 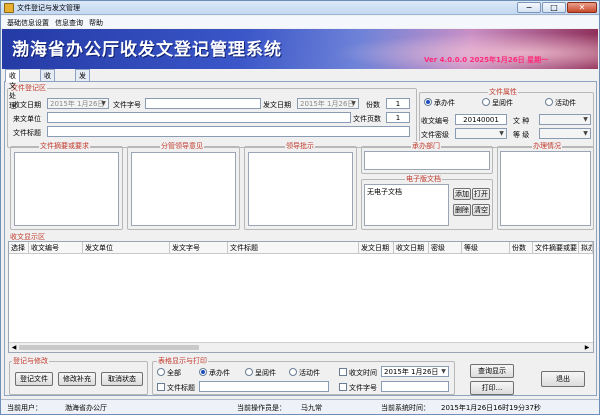 I want to click on exit-button: 退出, so click(x=563, y=379).